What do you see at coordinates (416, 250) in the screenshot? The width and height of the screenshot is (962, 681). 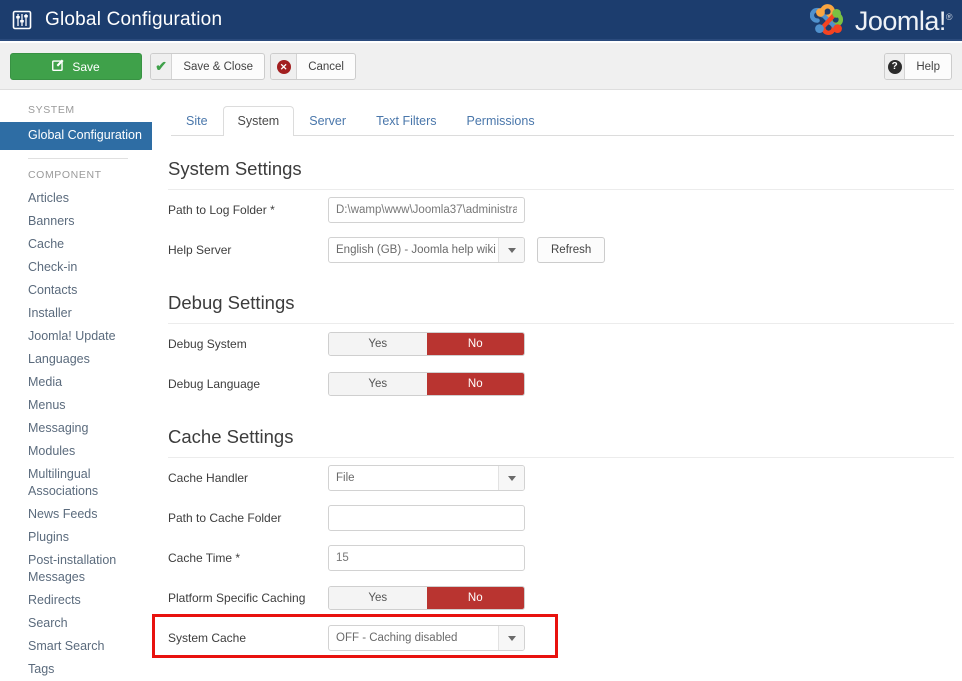 I see `help-server-selected-value: English (GB) - Joomla help wiki` at bounding box center [416, 250].